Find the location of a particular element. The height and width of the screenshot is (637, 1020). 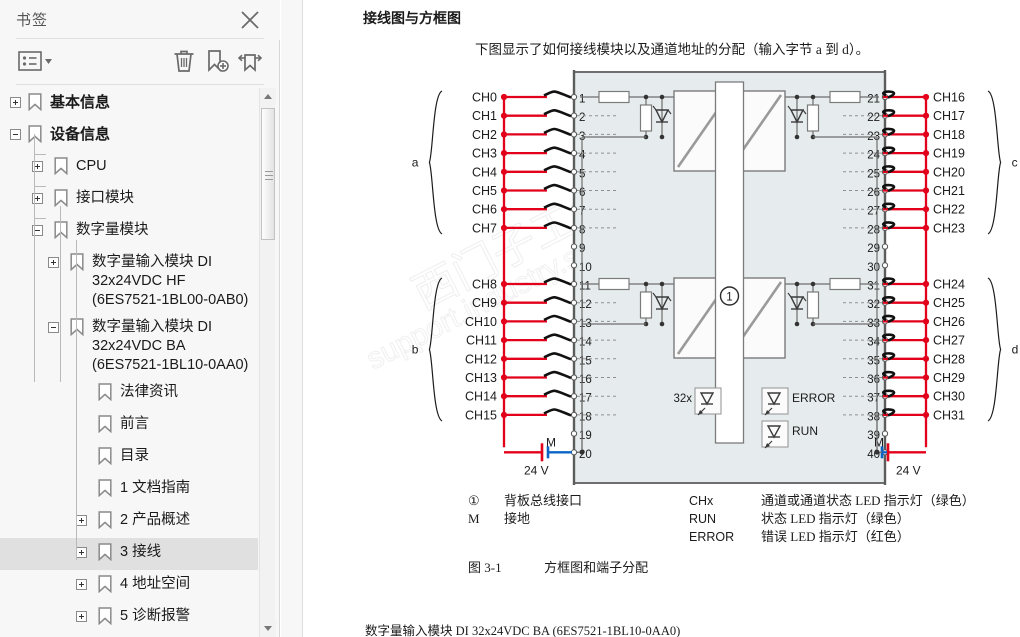

channel-label: CH10 is located at coordinates (481, 322).